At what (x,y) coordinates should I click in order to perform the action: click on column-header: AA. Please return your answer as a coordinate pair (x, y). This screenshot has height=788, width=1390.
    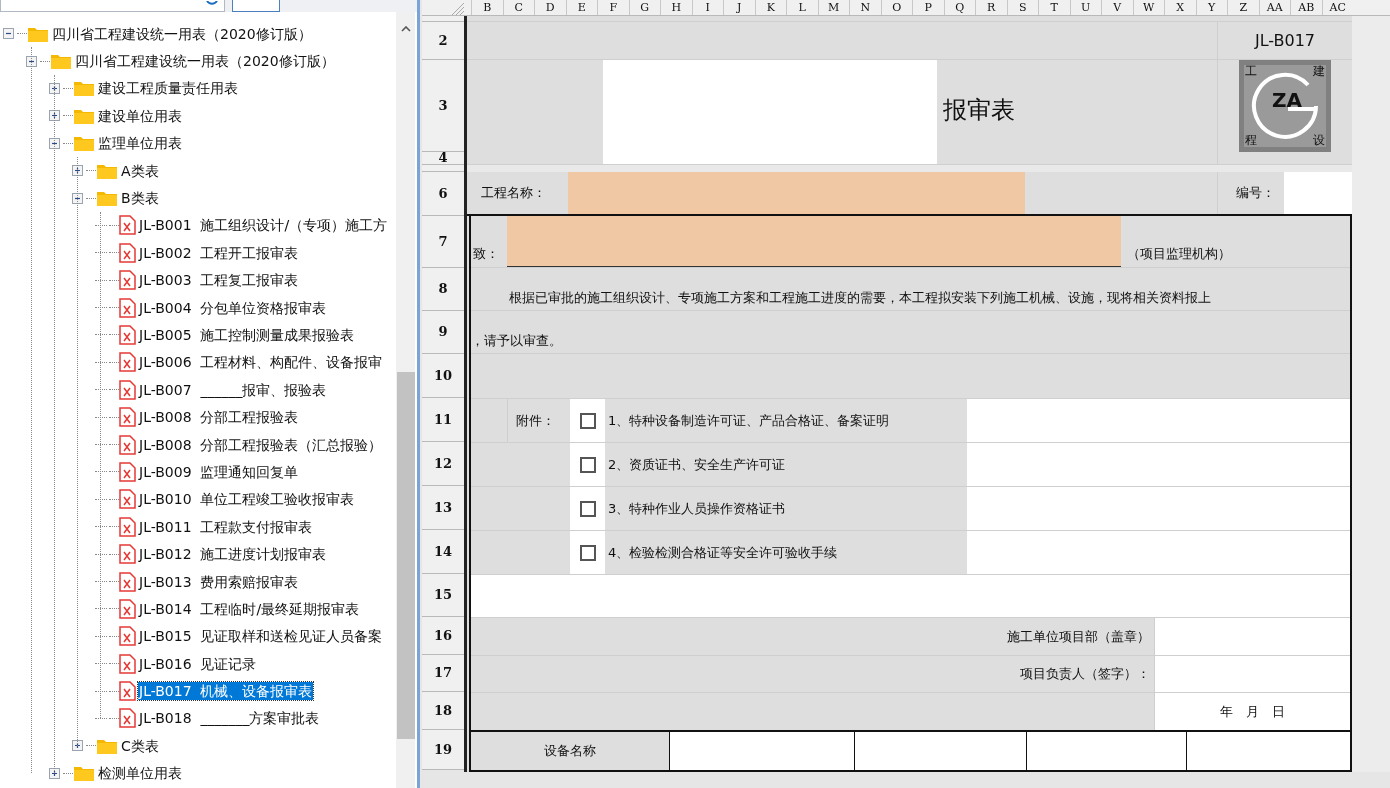
    Looking at the image, I should click on (1274, 7).